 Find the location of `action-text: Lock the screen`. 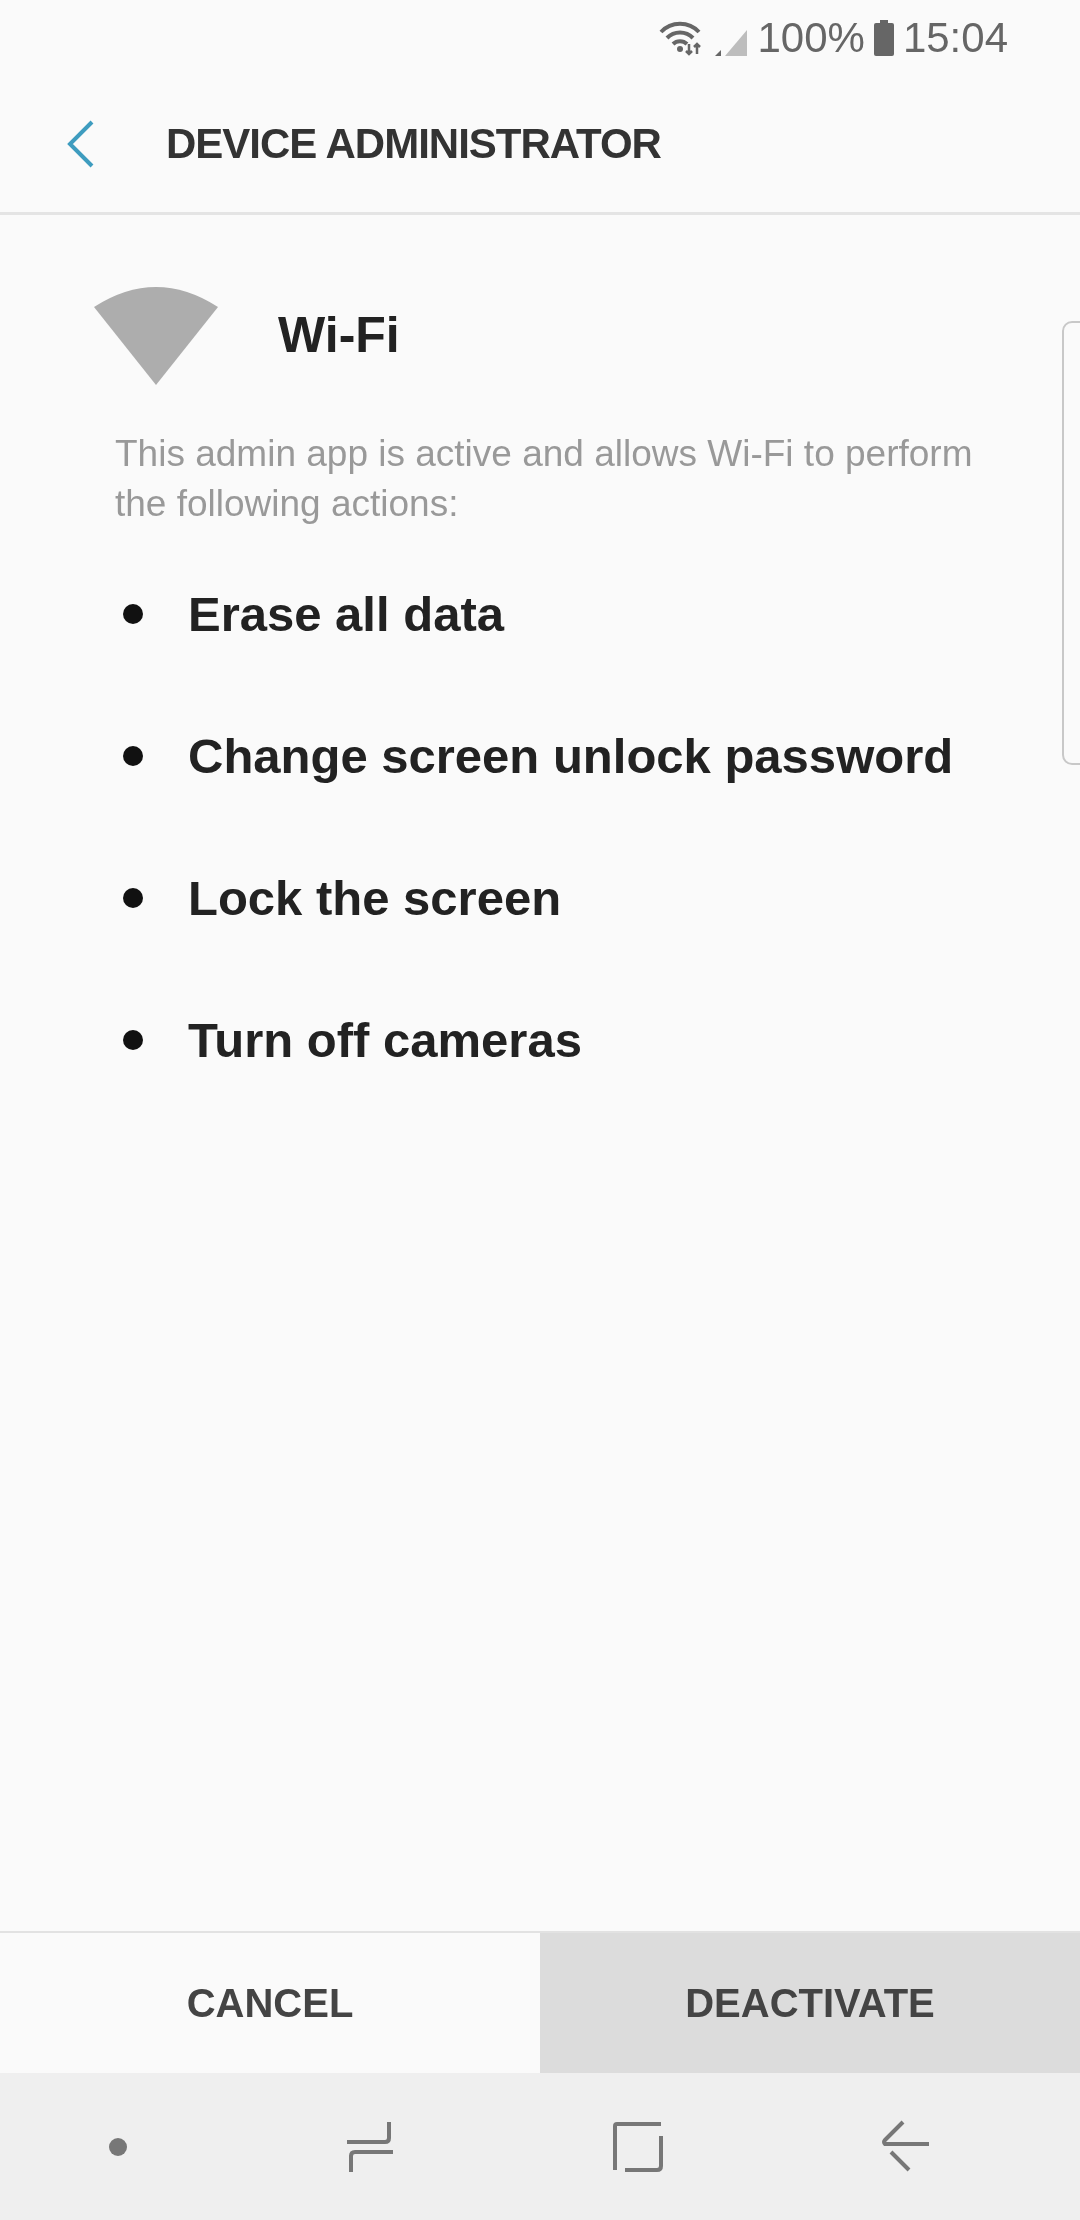

action-text: Lock the screen is located at coordinates (375, 898).